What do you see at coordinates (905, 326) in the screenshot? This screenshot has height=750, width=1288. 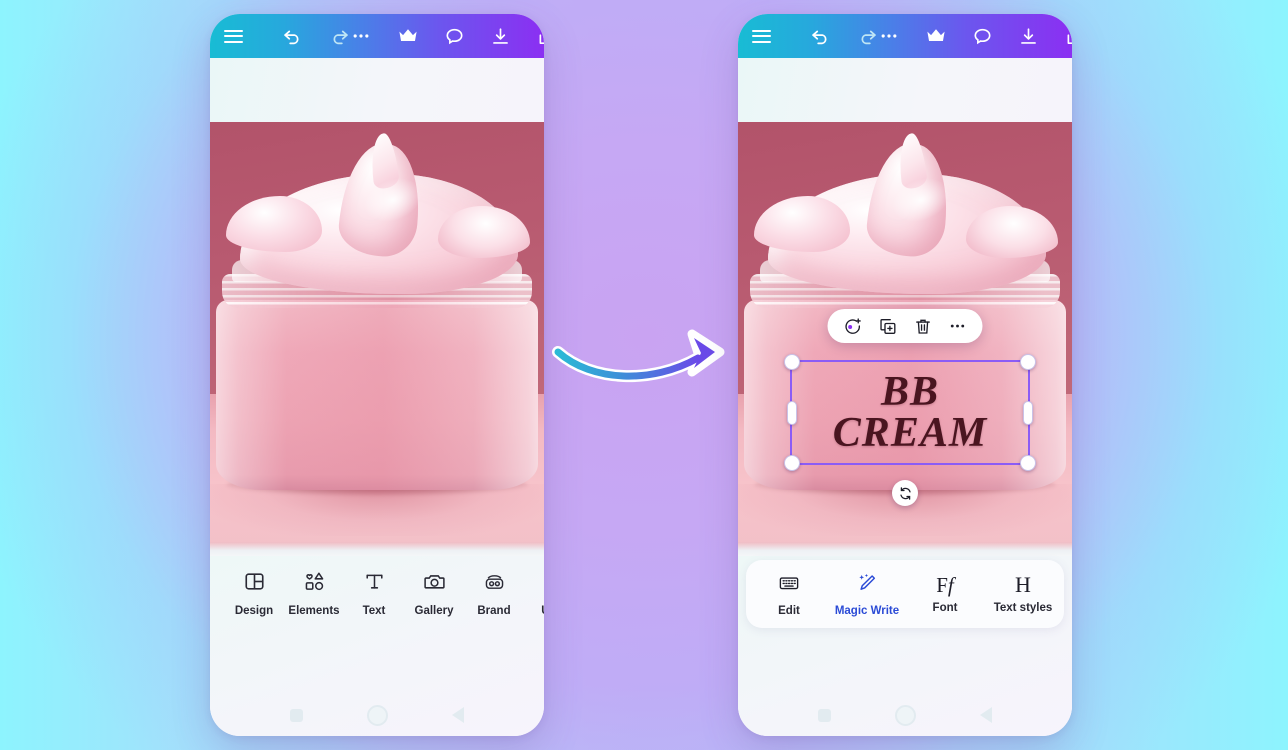 I see `element-float-toolbar` at bounding box center [905, 326].